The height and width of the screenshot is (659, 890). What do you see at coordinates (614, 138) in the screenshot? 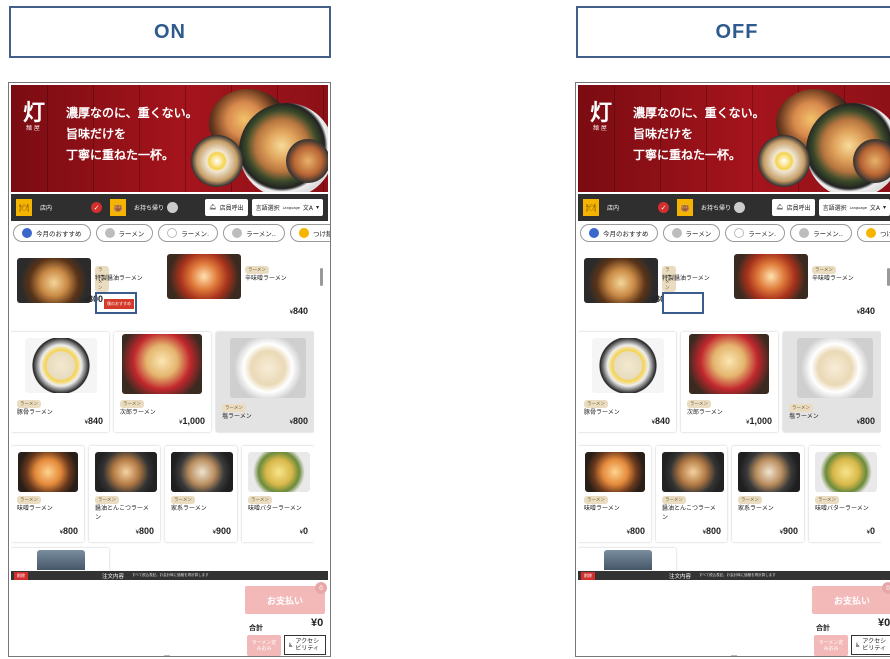
I see `noren-divider` at bounding box center [614, 138].